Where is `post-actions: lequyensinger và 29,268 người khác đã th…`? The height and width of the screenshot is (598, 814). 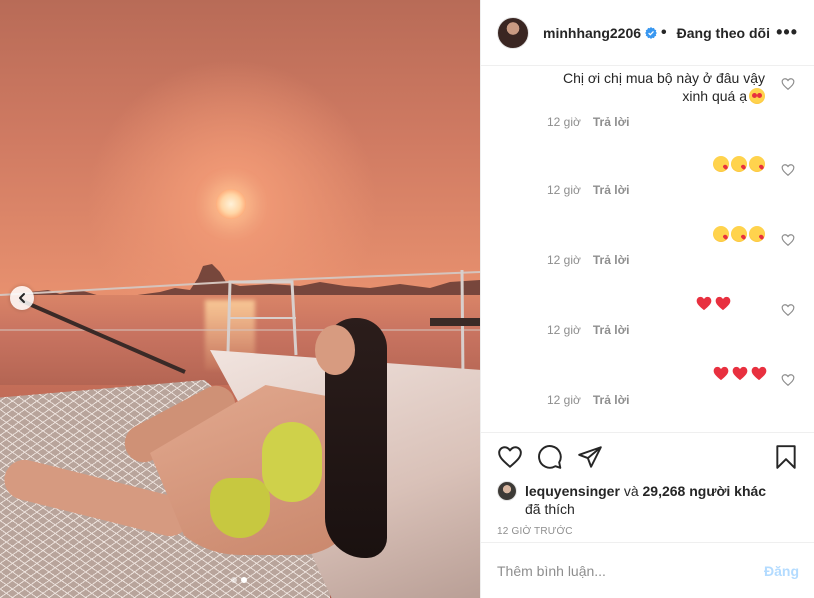 post-actions: lequyensinger và 29,268 người khác đã th… is located at coordinates (647, 484).